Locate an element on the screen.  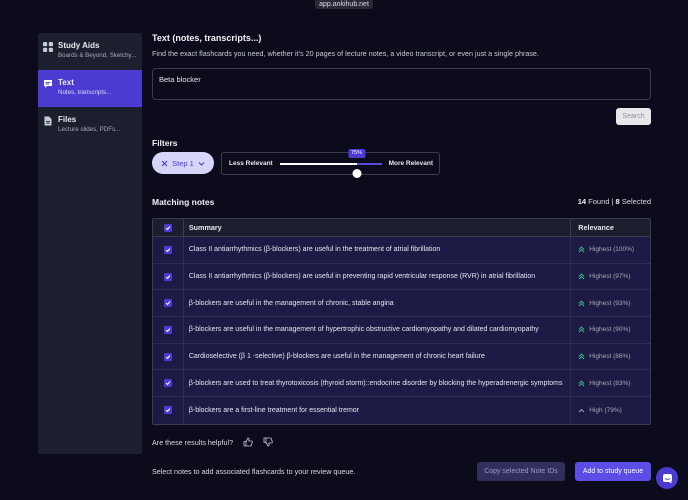
row-relevance-label: Highest (100%) is located at coordinates (612, 250).